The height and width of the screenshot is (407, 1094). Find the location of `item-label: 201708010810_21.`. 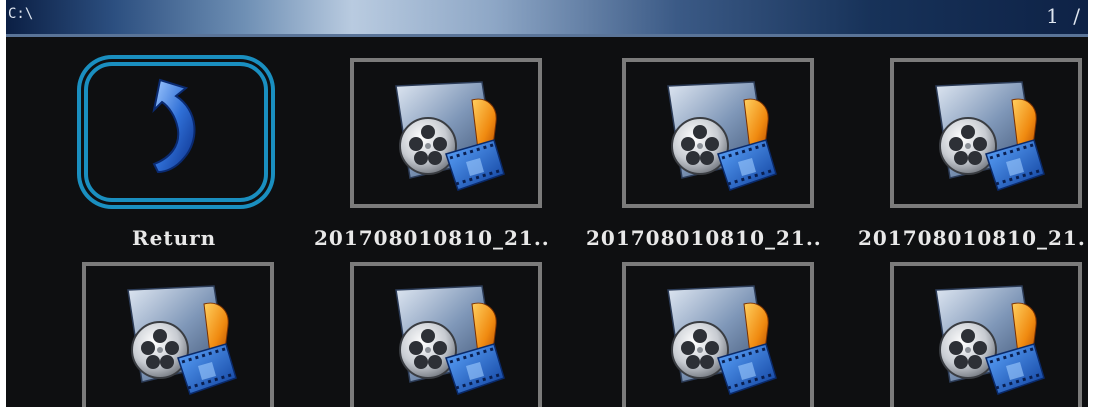

item-label: 201708010810_21. is located at coordinates (972, 238).